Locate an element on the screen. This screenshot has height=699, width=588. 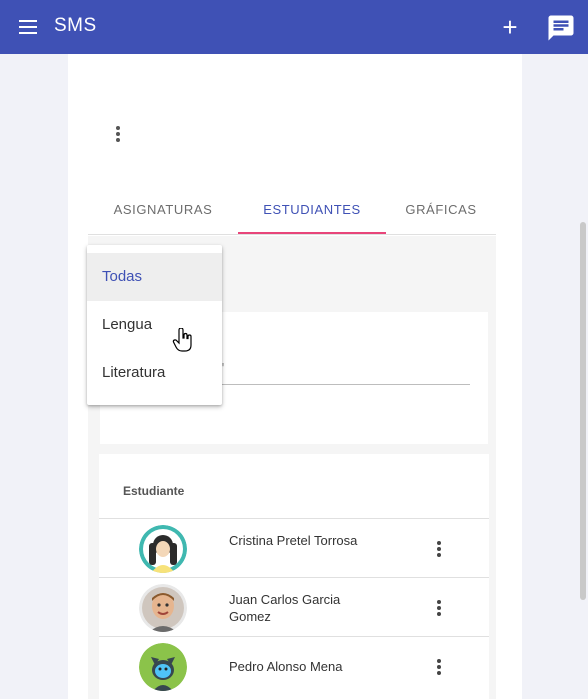
search-input-underline is located at coordinates (341, 384).